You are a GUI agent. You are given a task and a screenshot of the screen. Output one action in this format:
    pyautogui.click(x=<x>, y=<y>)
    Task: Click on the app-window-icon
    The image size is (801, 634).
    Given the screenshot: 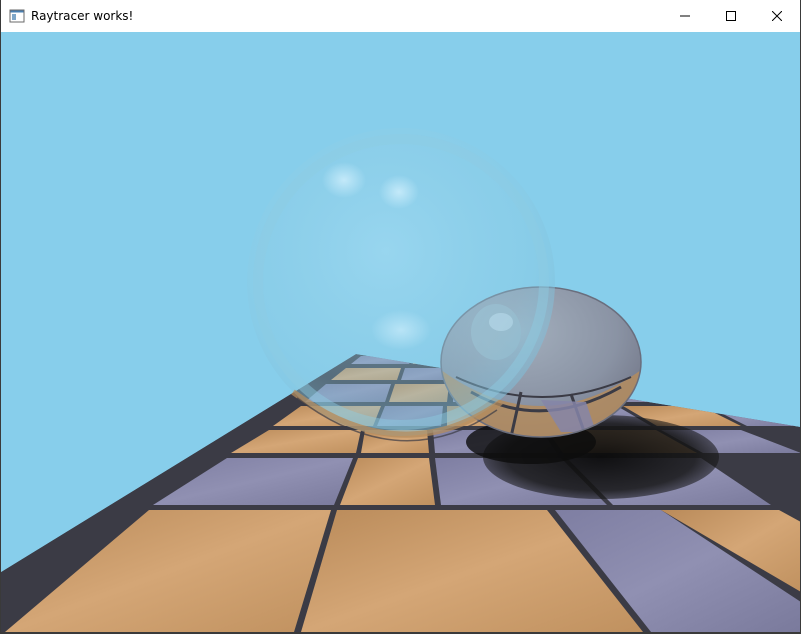 What is the action you would take?
    pyautogui.click(x=17, y=16)
    